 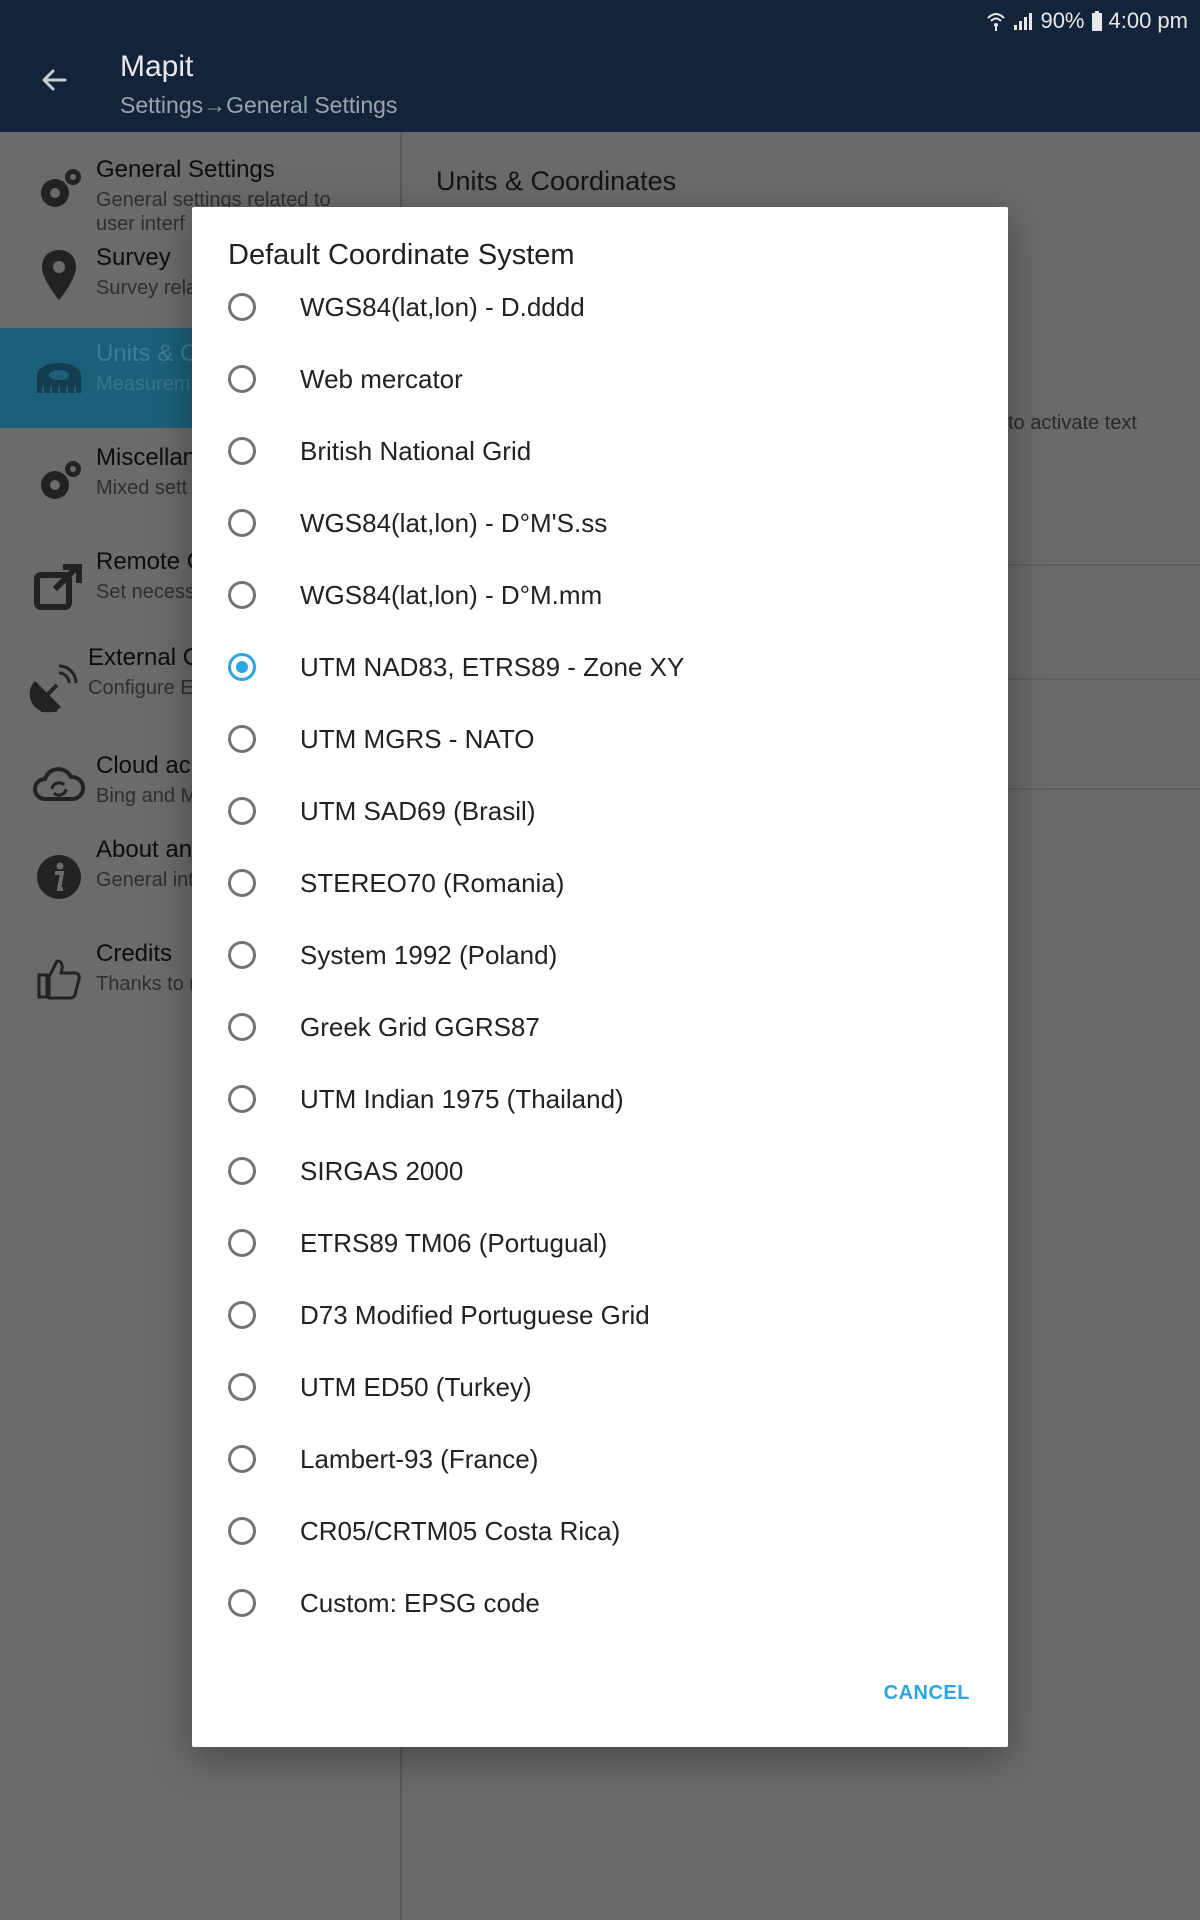 I want to click on setting-description-partial: to activate text, so click(x=1072, y=423).